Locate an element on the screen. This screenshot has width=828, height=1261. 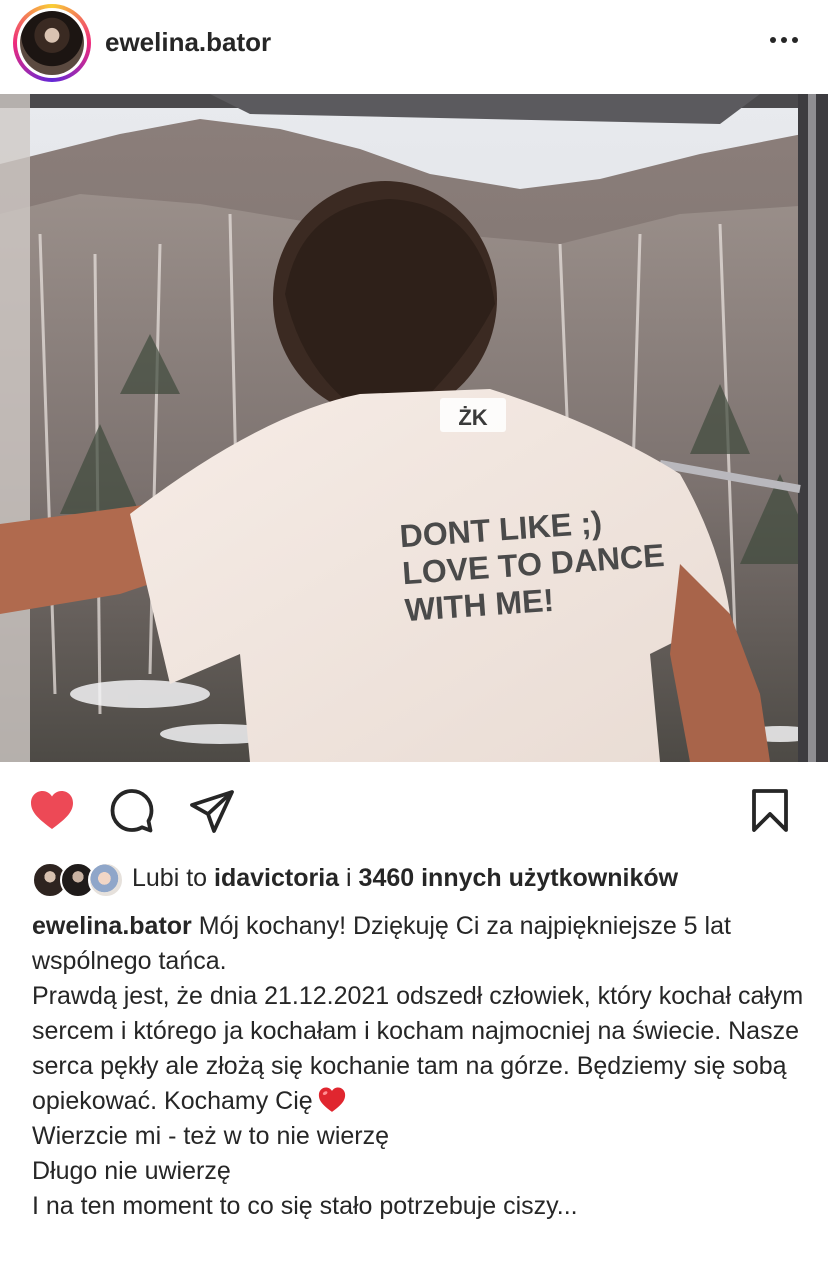
more-options-icon is located at coordinates (784, 40).